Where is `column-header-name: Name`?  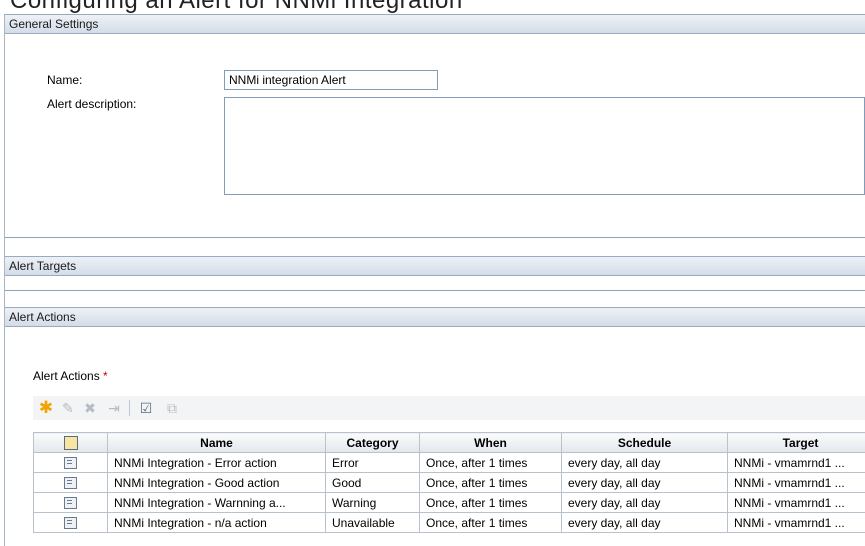
column-header-name: Name is located at coordinates (216, 442).